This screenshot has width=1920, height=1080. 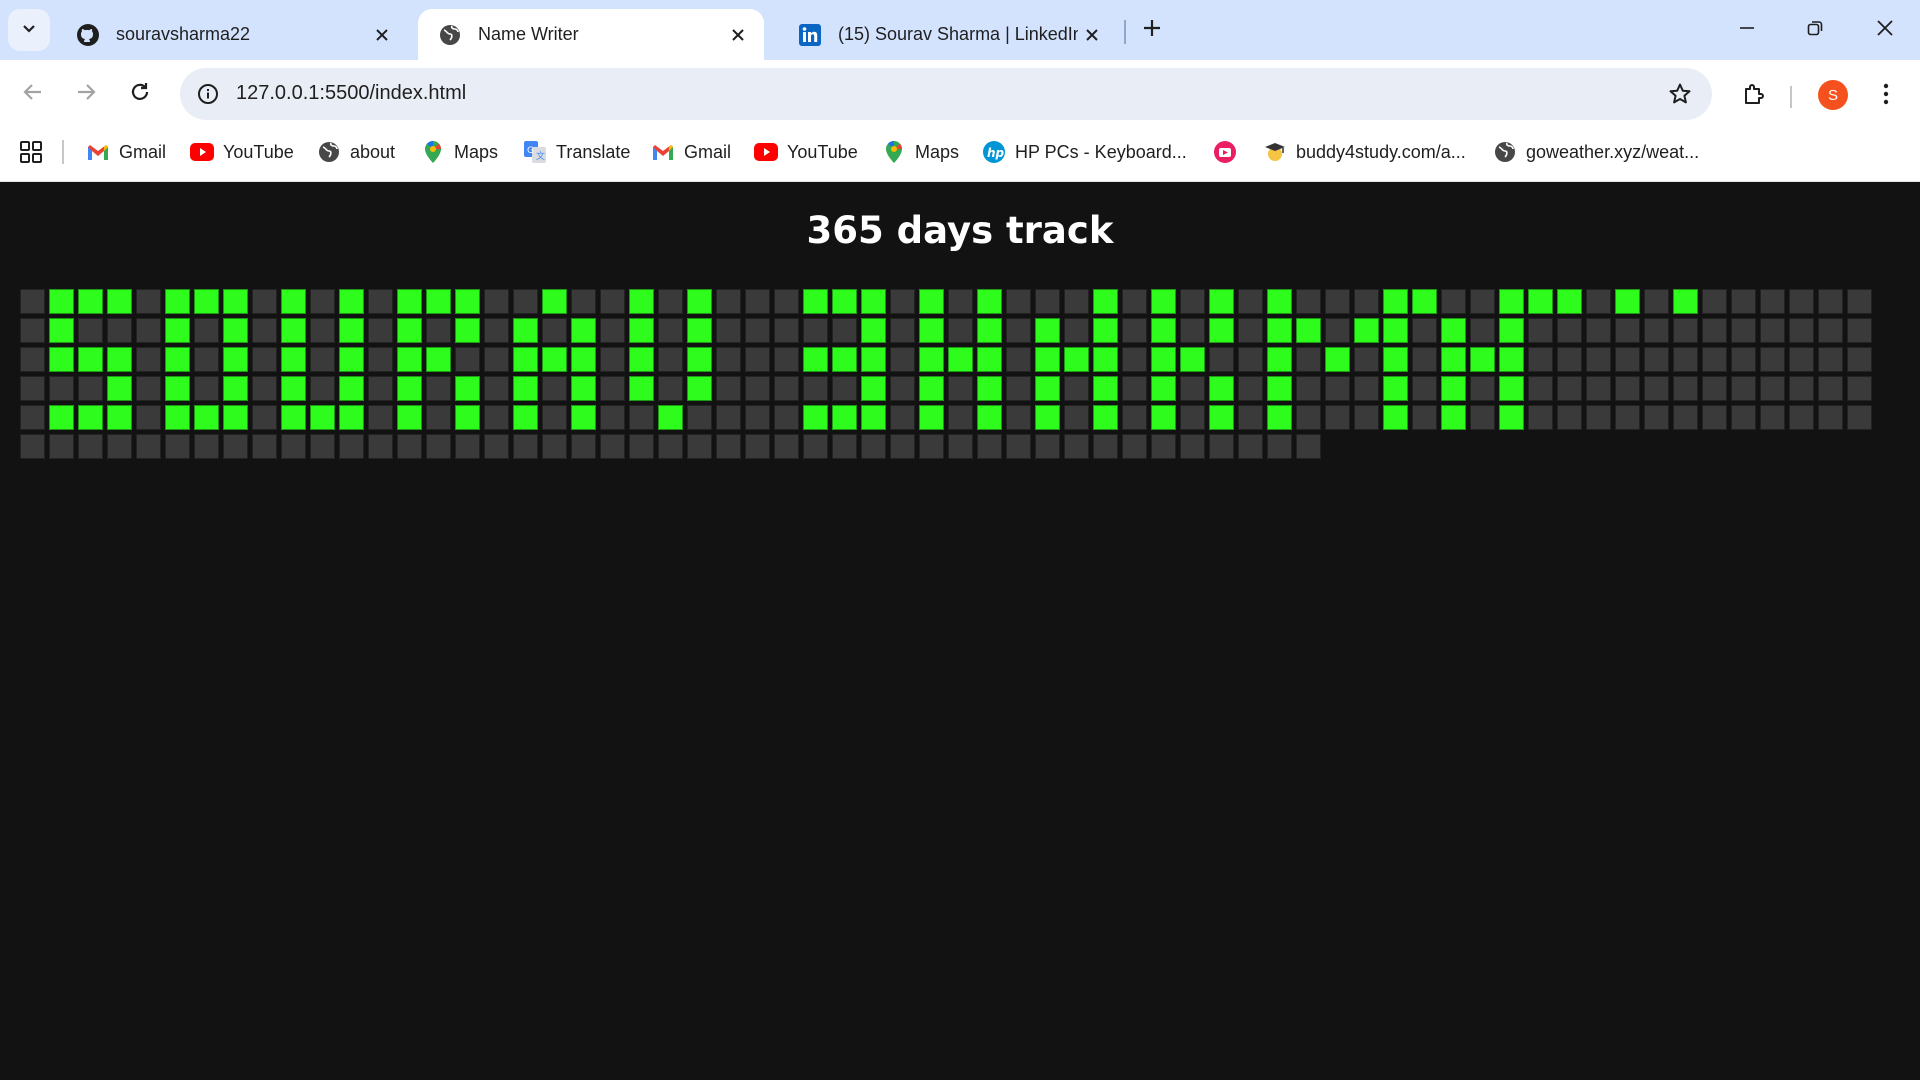 What do you see at coordinates (1754, 94) in the screenshot?
I see `extensions-icon` at bounding box center [1754, 94].